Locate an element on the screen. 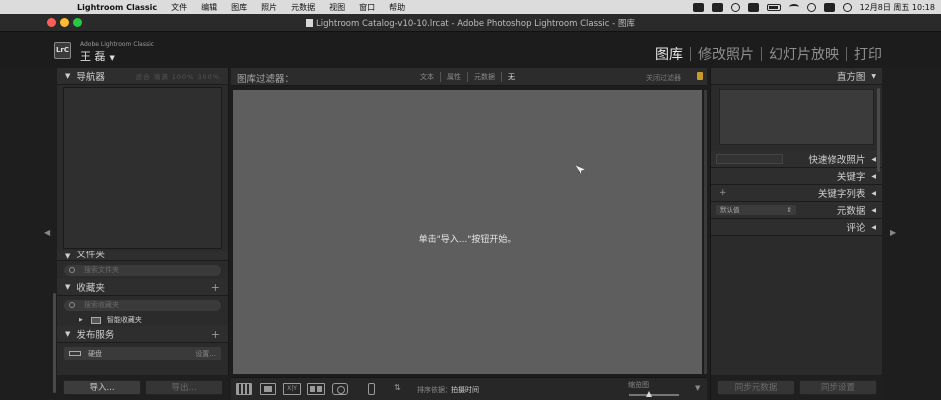  metadata-panel-header: 默认值 ⇕ 元数据 ◀ is located at coordinates (796, 210).